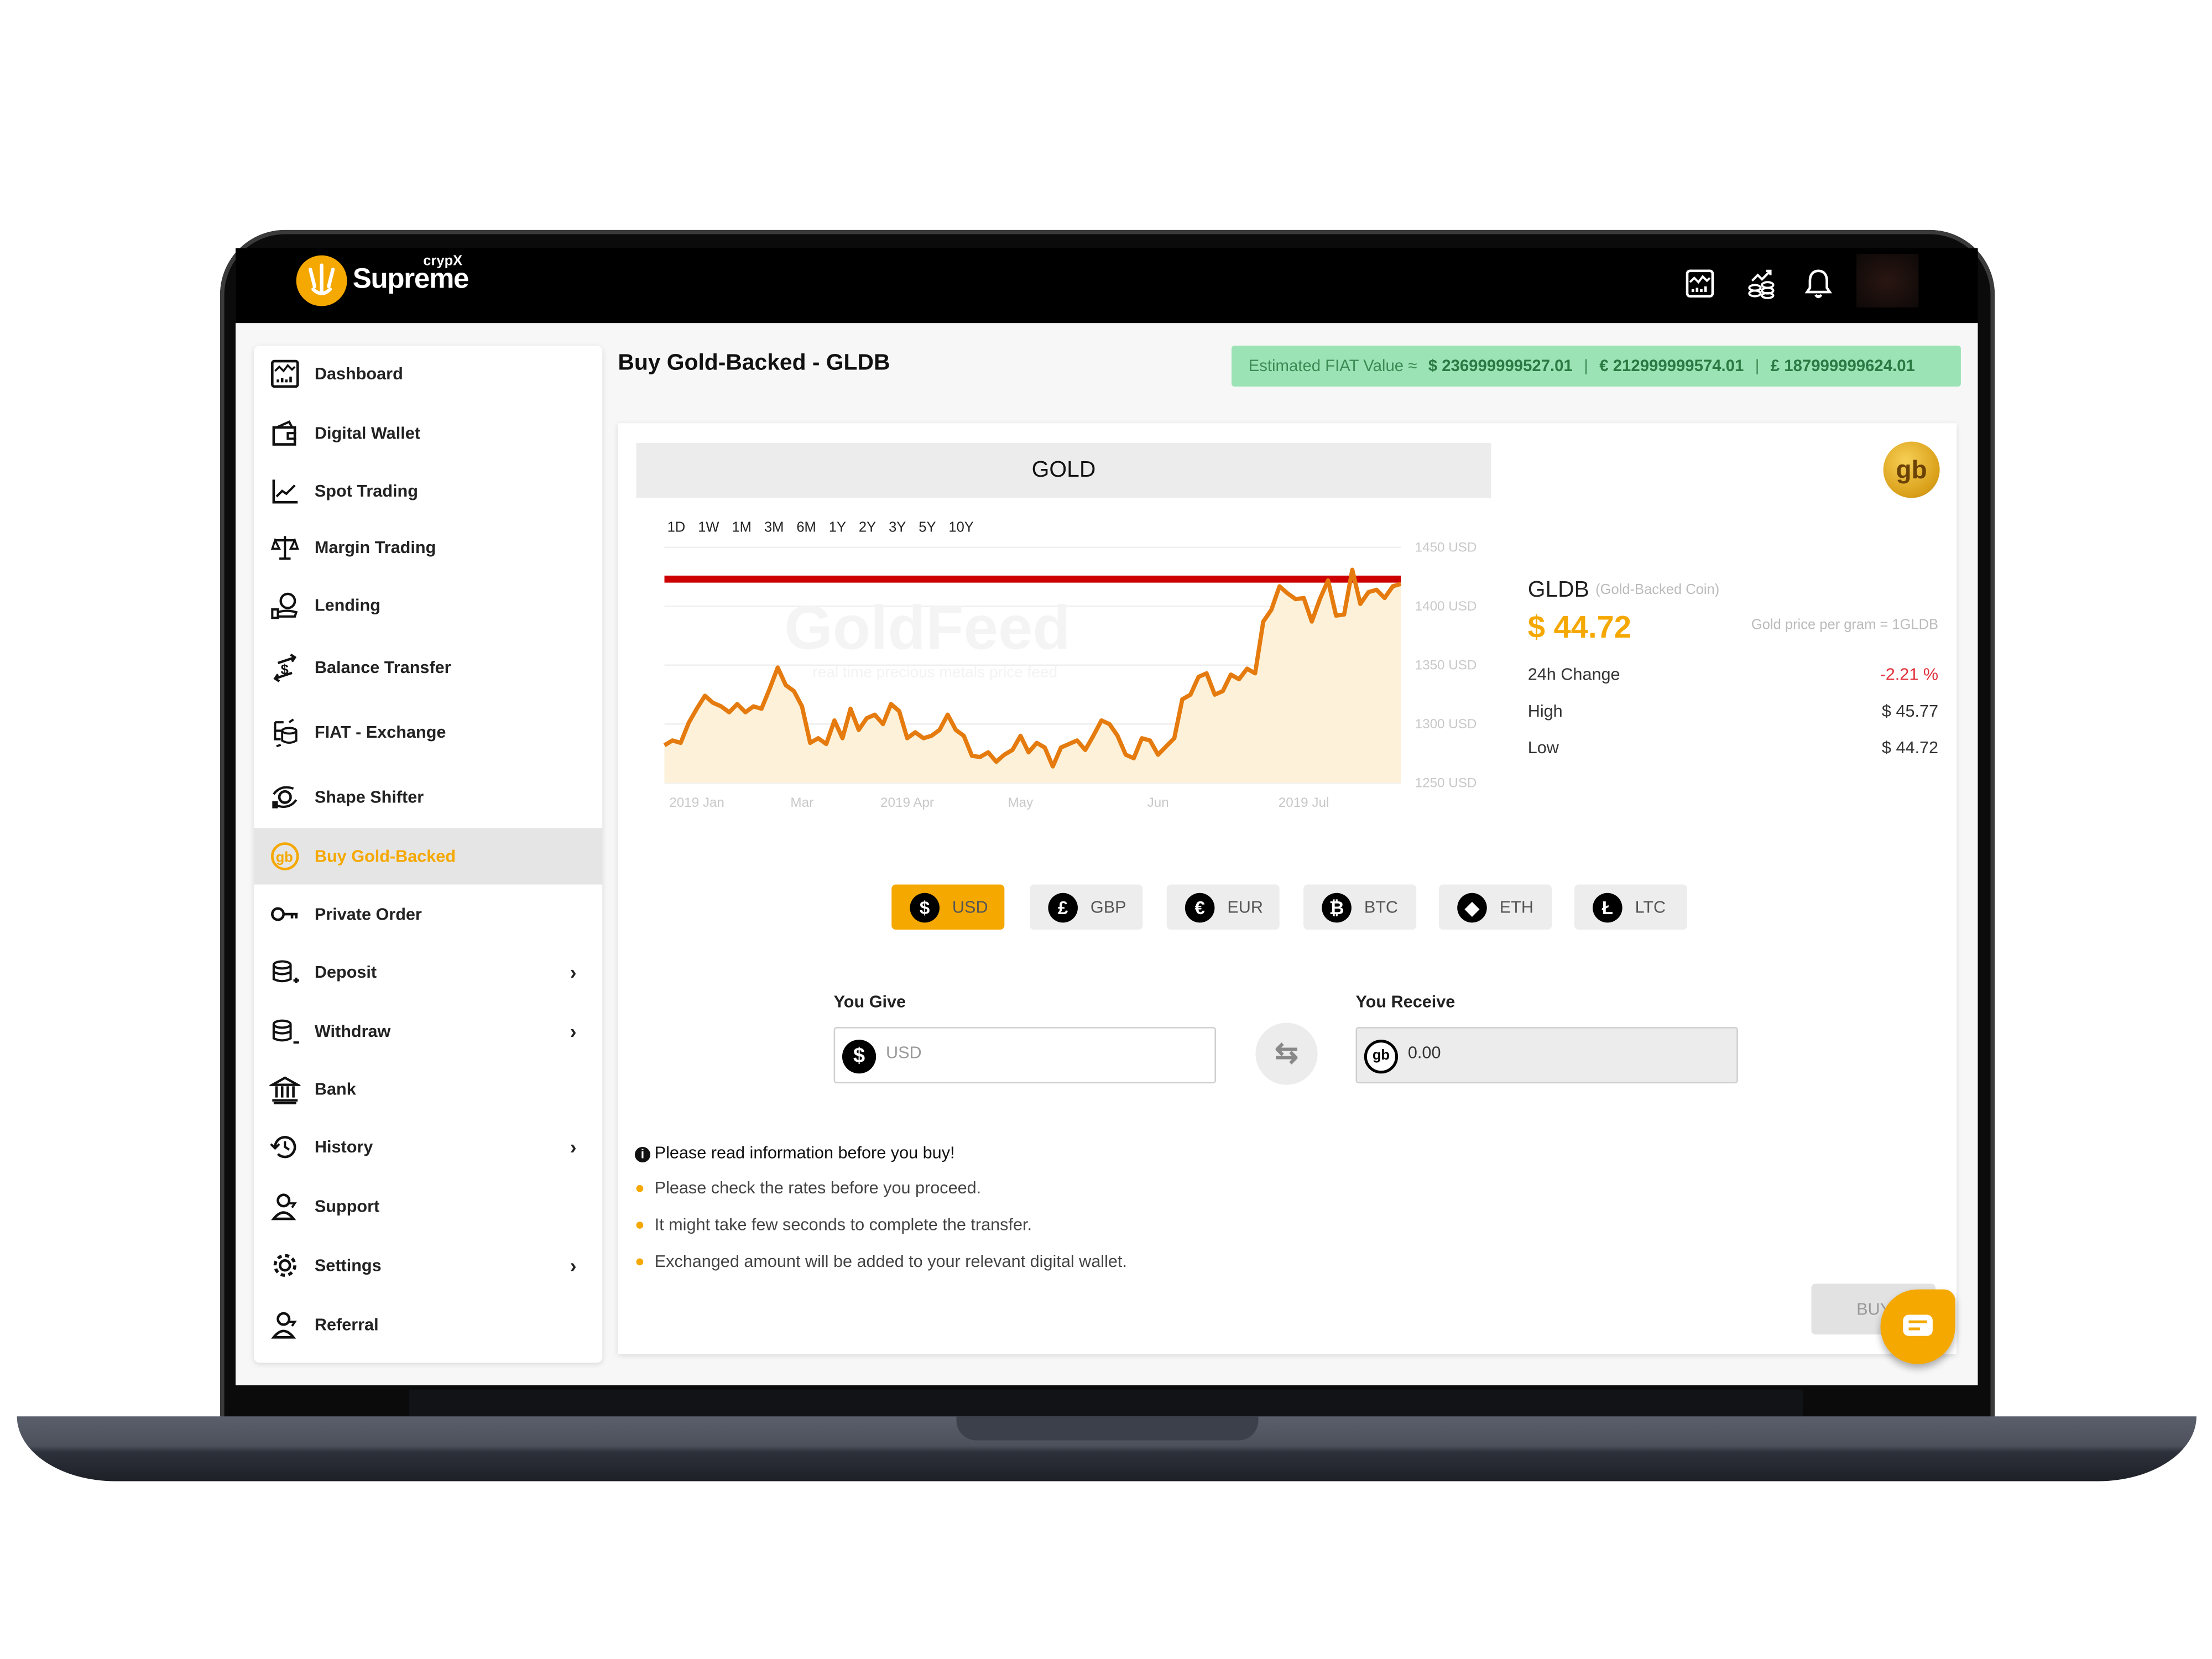 The image size is (2212, 1659). I want to click on sidebar-item-withdraw: Withdraw ›, so click(428, 1032).